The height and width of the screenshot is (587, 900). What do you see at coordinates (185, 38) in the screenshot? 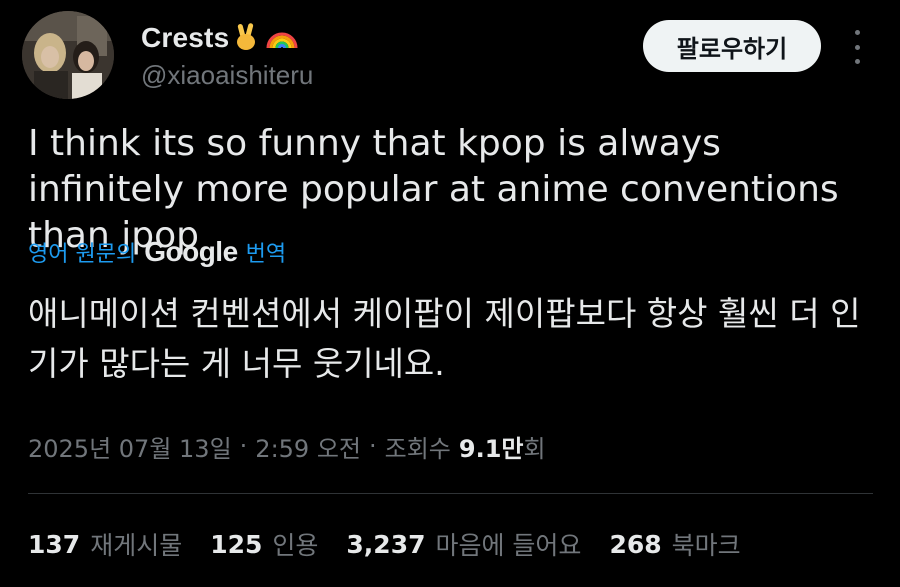
I see `display-name: Crests` at bounding box center [185, 38].